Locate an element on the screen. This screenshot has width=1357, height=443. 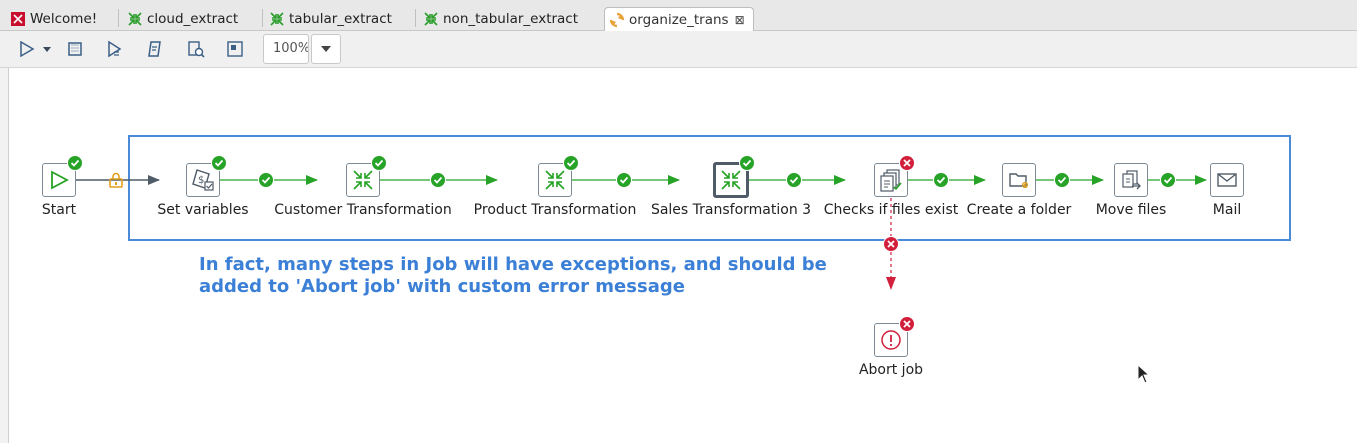
move-files-icon is located at coordinates (1131, 180).